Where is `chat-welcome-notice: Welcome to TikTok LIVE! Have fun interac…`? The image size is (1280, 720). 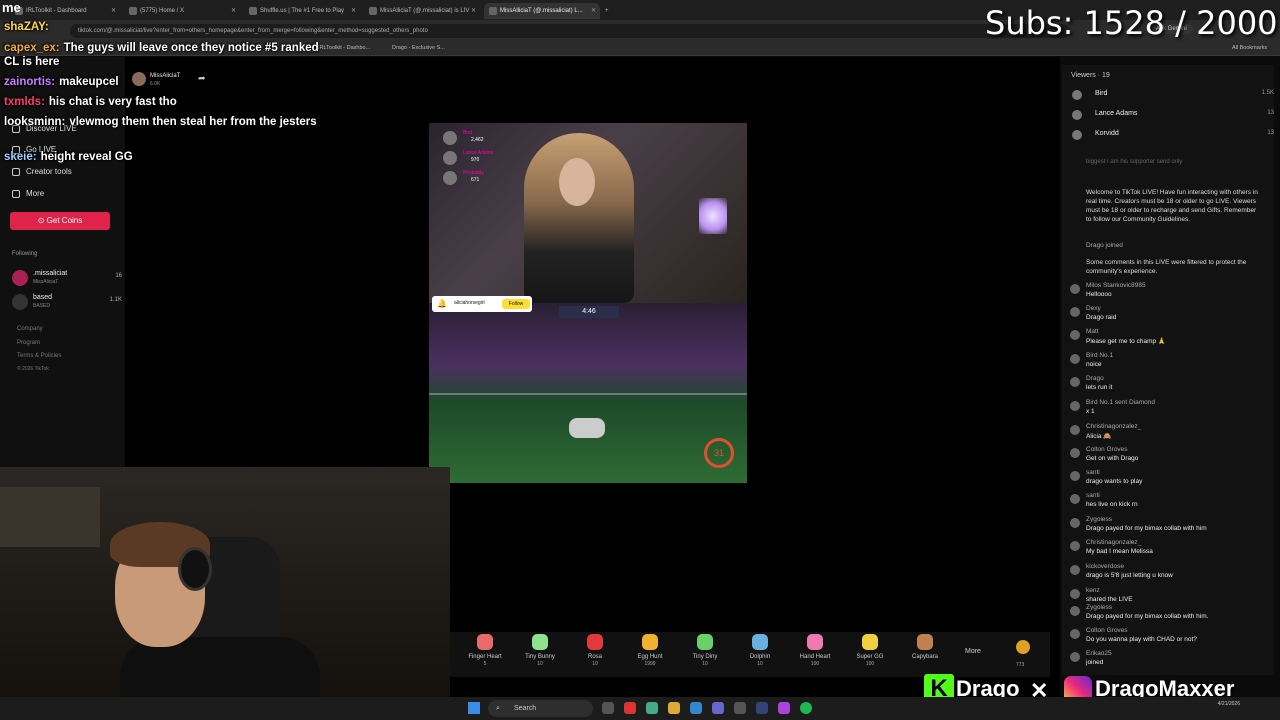
chat-welcome-notice: Welcome to TikTok LIVE! Have fun interac… is located at coordinates (1172, 206).